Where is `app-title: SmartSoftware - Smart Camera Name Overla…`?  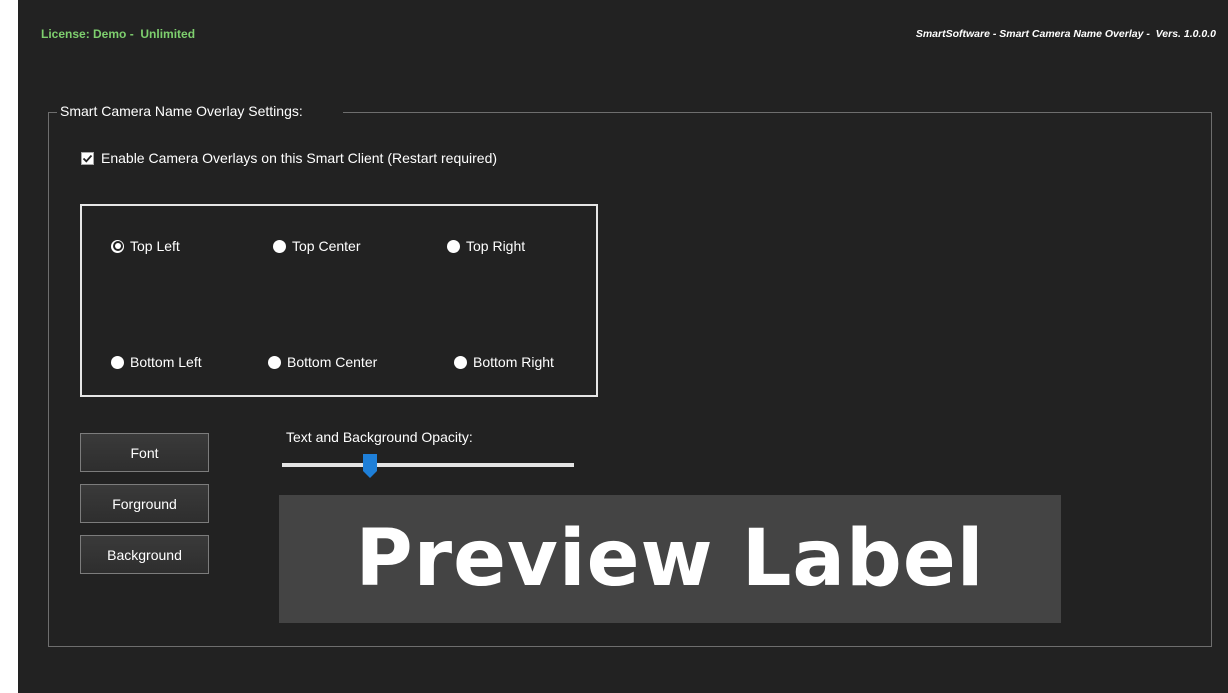
app-title: SmartSoftware - Smart Camera Name Overla… is located at coordinates (1065, 34).